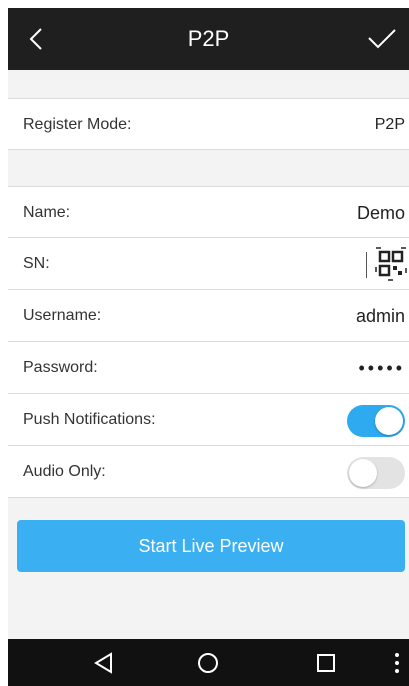 This screenshot has height=686, width=409. Describe the element at coordinates (104, 663) in the screenshot. I see `back-triangle-icon` at that location.